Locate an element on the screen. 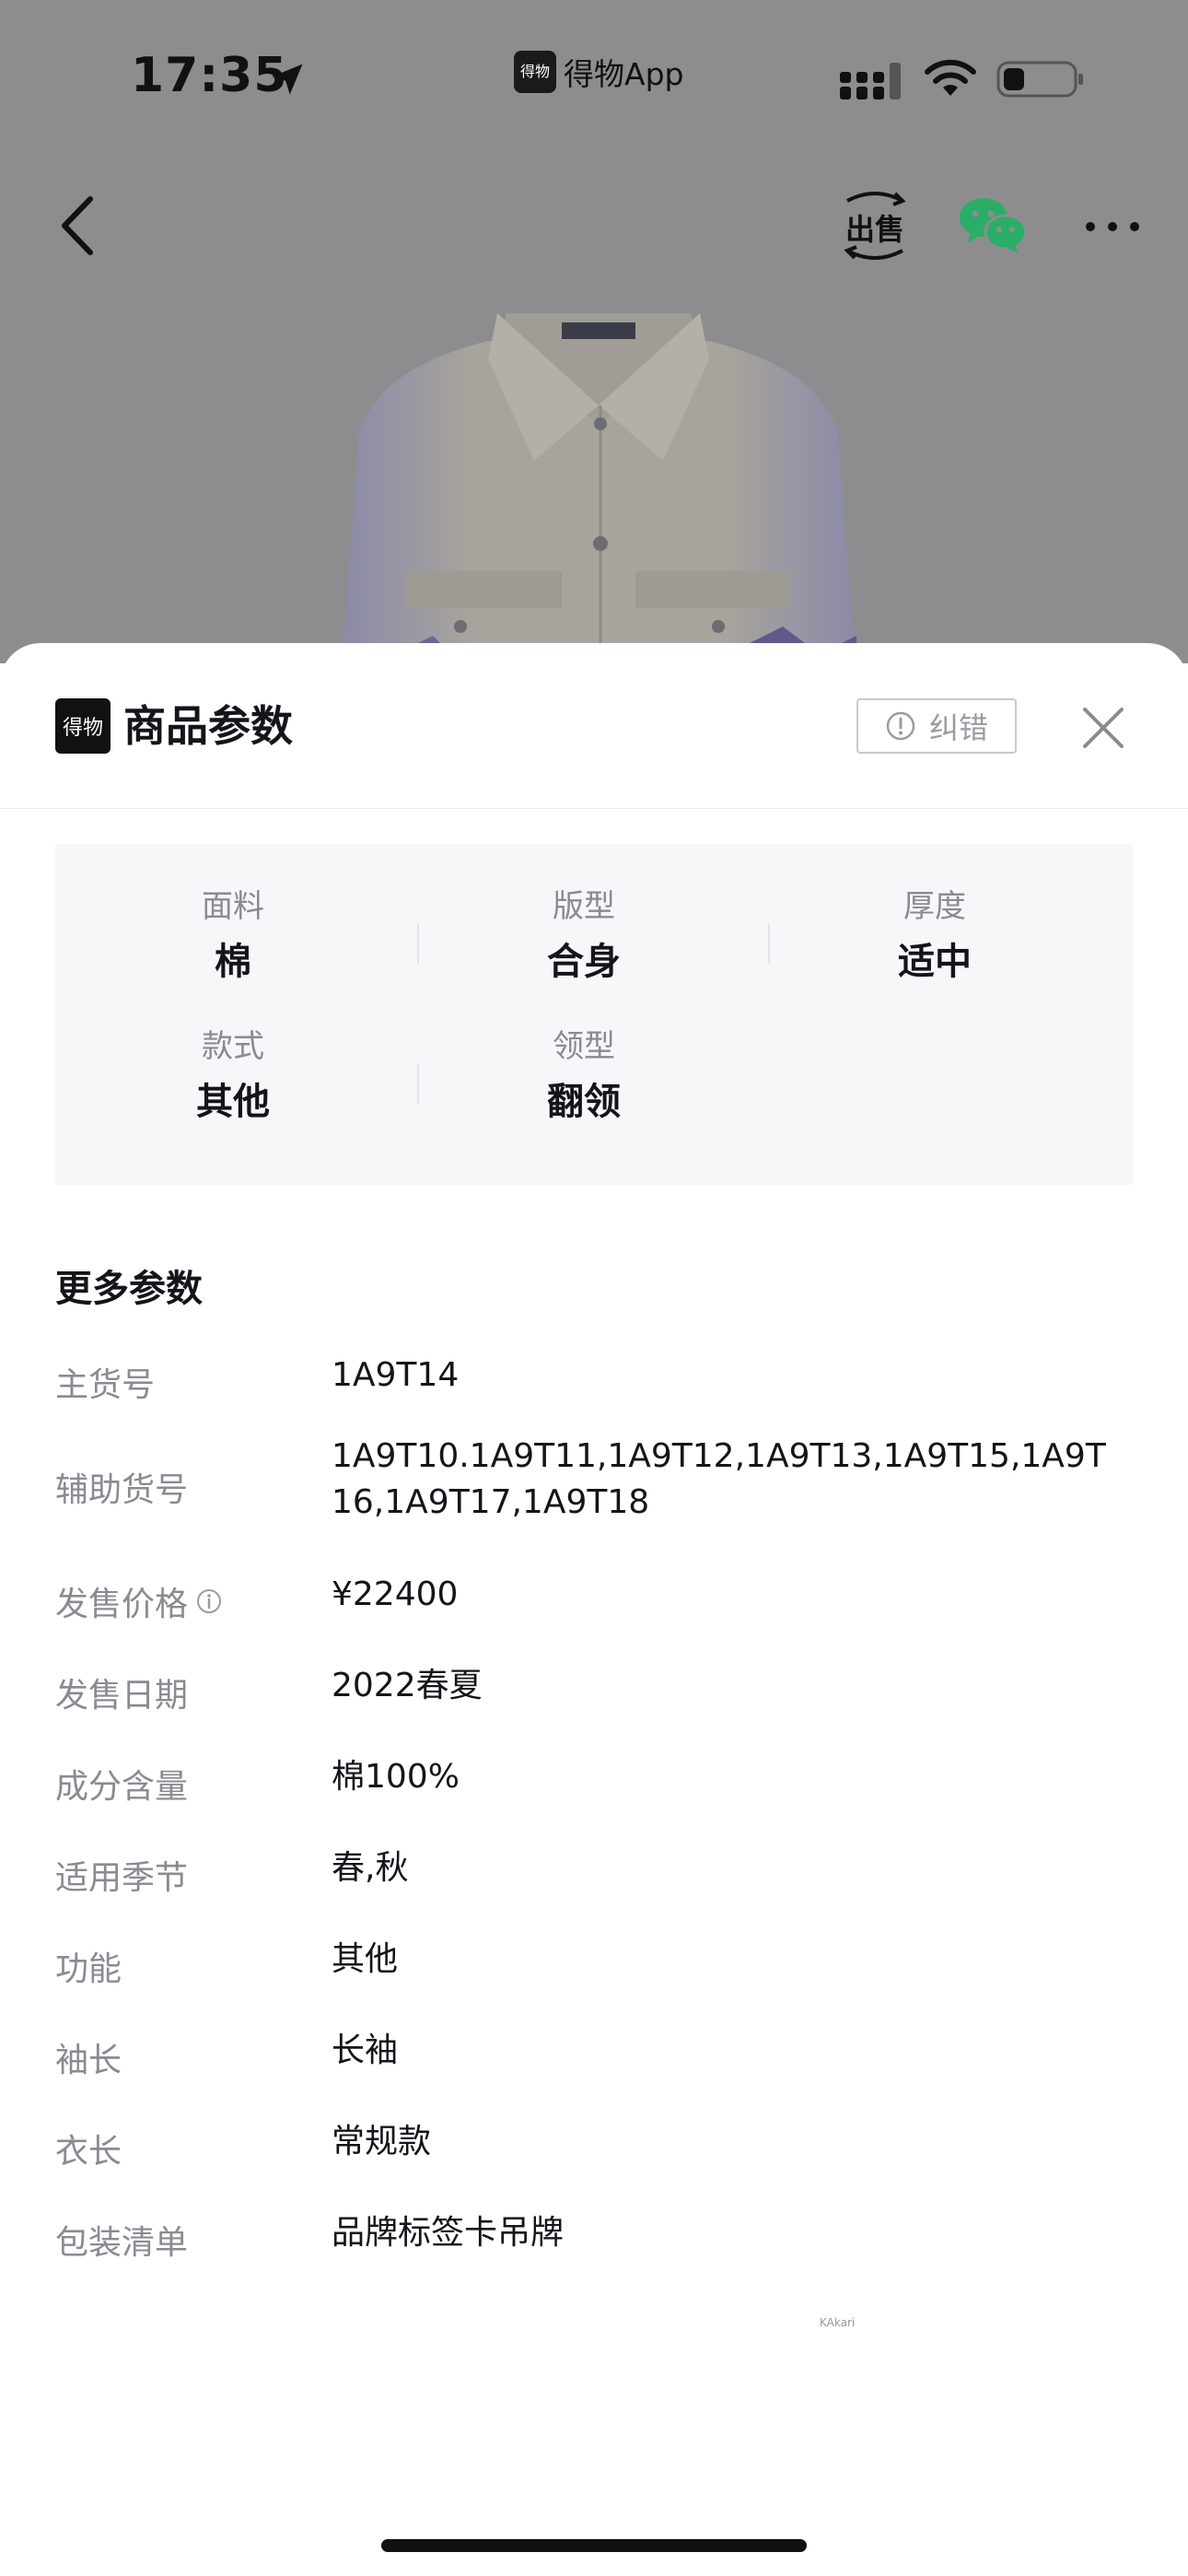 This screenshot has width=1188, height=2576. info-icon is located at coordinates (209, 1601).